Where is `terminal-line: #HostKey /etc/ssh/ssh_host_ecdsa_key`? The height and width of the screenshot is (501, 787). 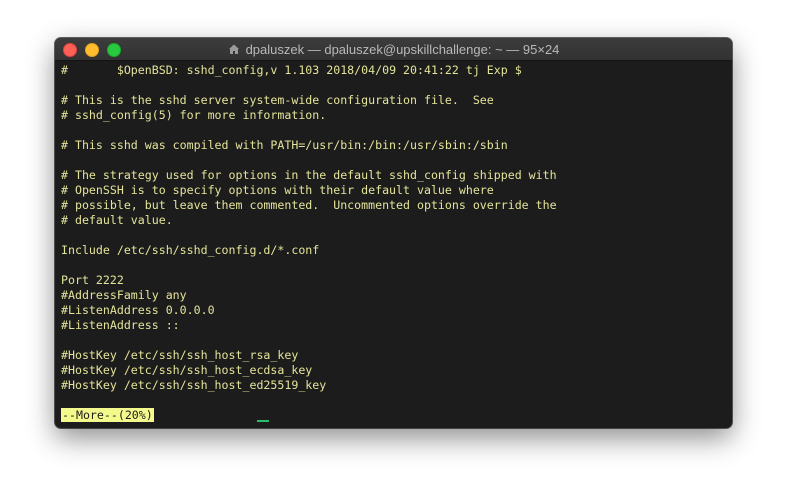
terminal-line: #HostKey /etc/ssh/ssh_host_ecdsa_key is located at coordinates (187, 370).